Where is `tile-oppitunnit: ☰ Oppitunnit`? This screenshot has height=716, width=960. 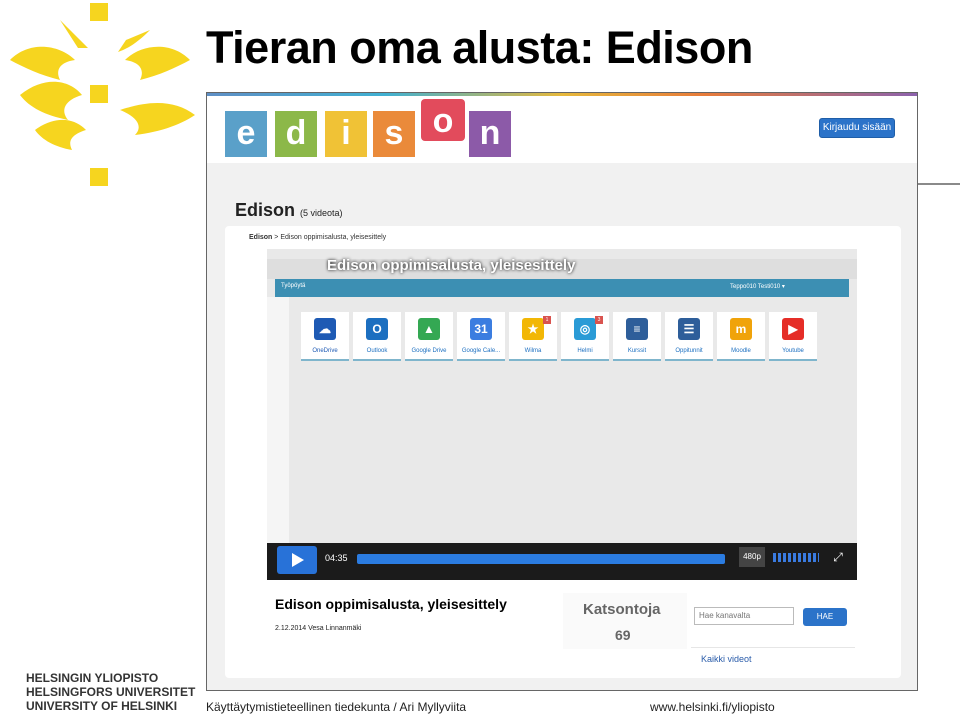 tile-oppitunnit: ☰ Oppitunnit is located at coordinates (689, 336).